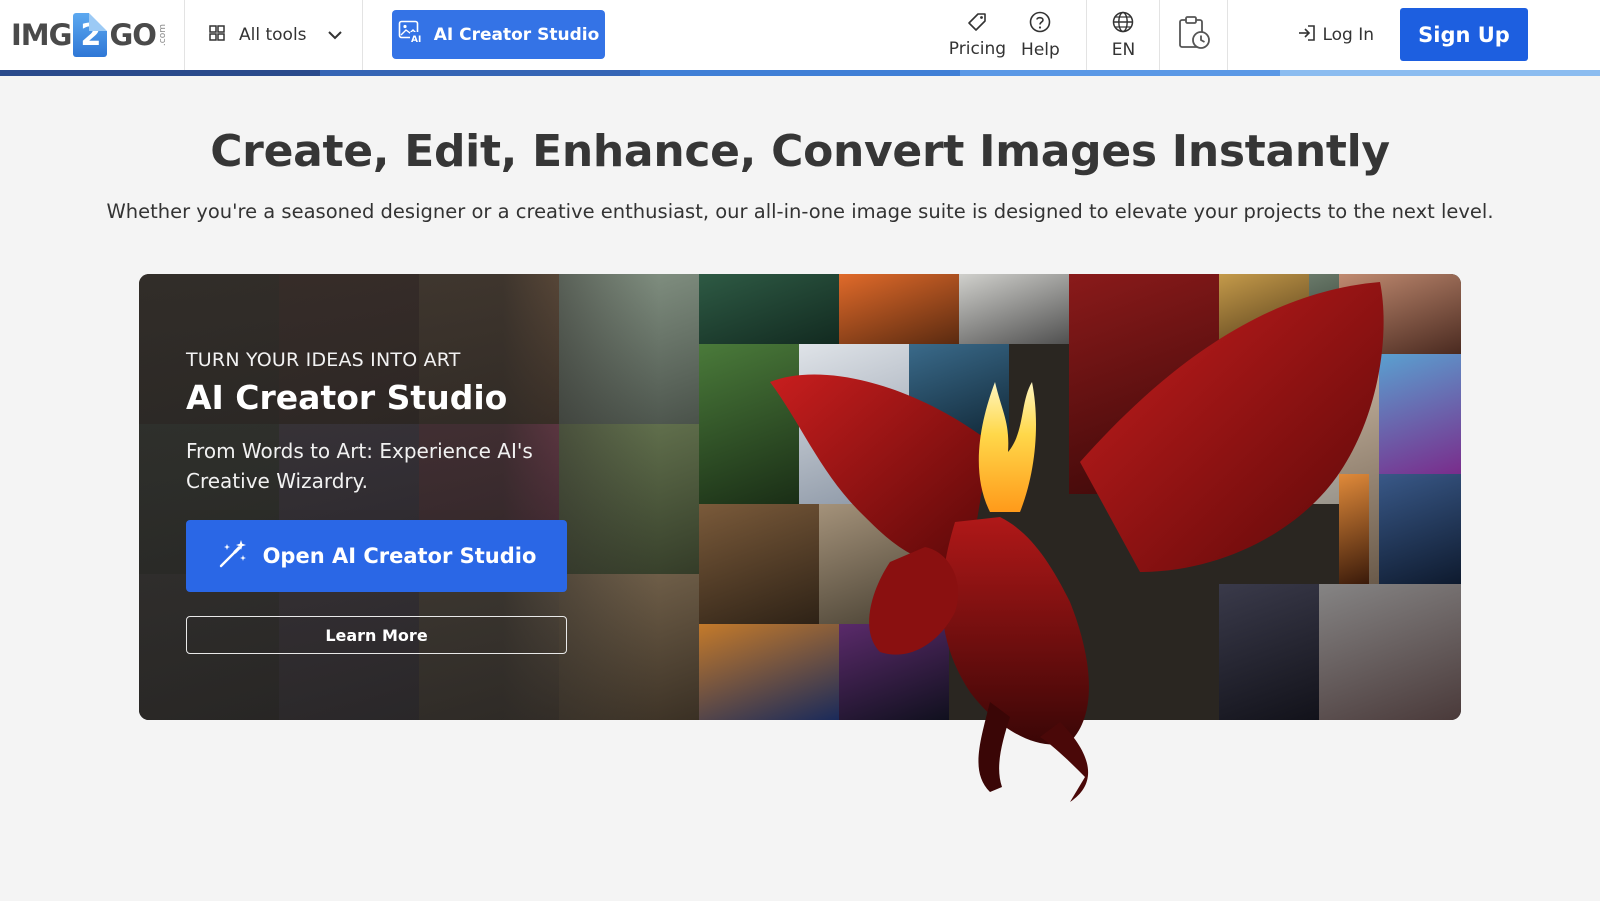 This screenshot has height=901, width=1600. Describe the element at coordinates (1040, 49) in the screenshot. I see `help-label: Help` at that location.